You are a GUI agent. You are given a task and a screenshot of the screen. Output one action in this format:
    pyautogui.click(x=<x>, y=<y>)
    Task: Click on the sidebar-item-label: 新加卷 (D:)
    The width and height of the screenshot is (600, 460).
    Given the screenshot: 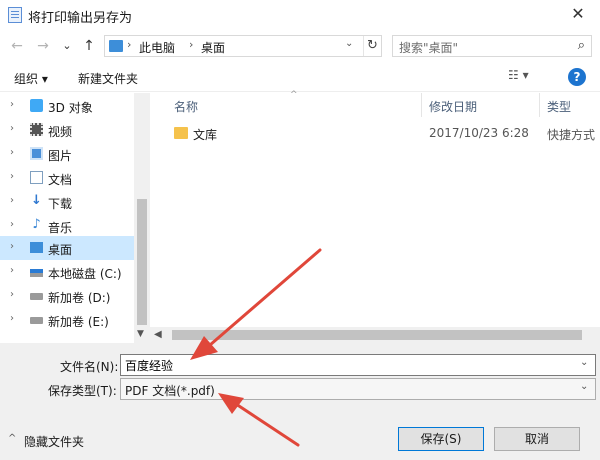 What is the action you would take?
    pyautogui.click(x=79, y=298)
    